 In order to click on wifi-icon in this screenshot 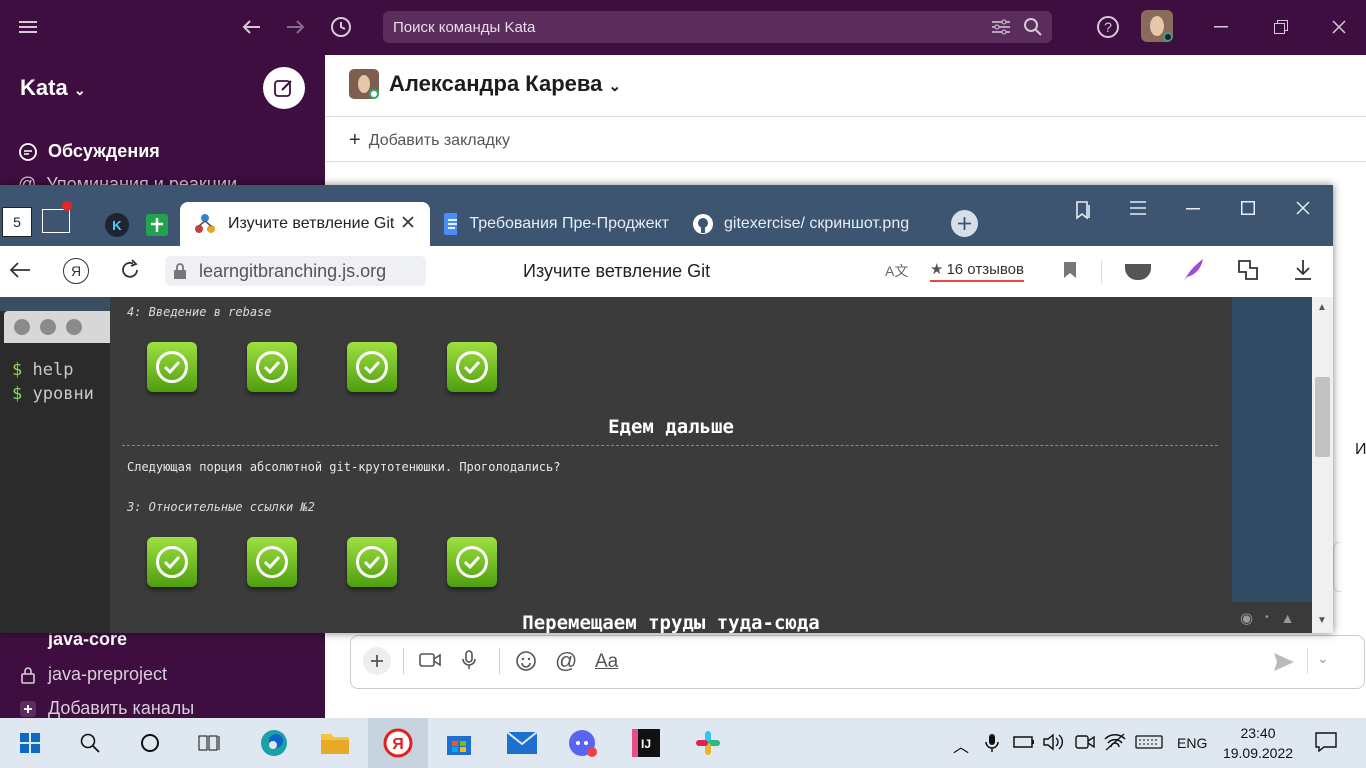, I will do `click(1115, 742)`.